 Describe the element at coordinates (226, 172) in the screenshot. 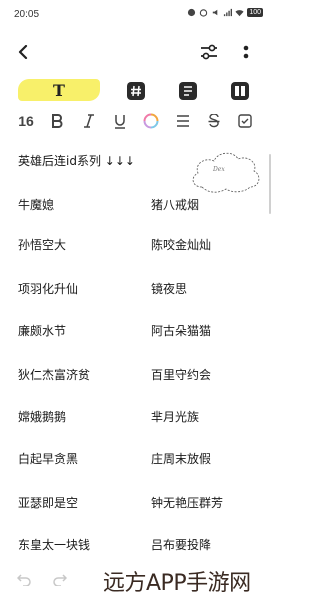

I see `cloud-doodle-icon` at that location.